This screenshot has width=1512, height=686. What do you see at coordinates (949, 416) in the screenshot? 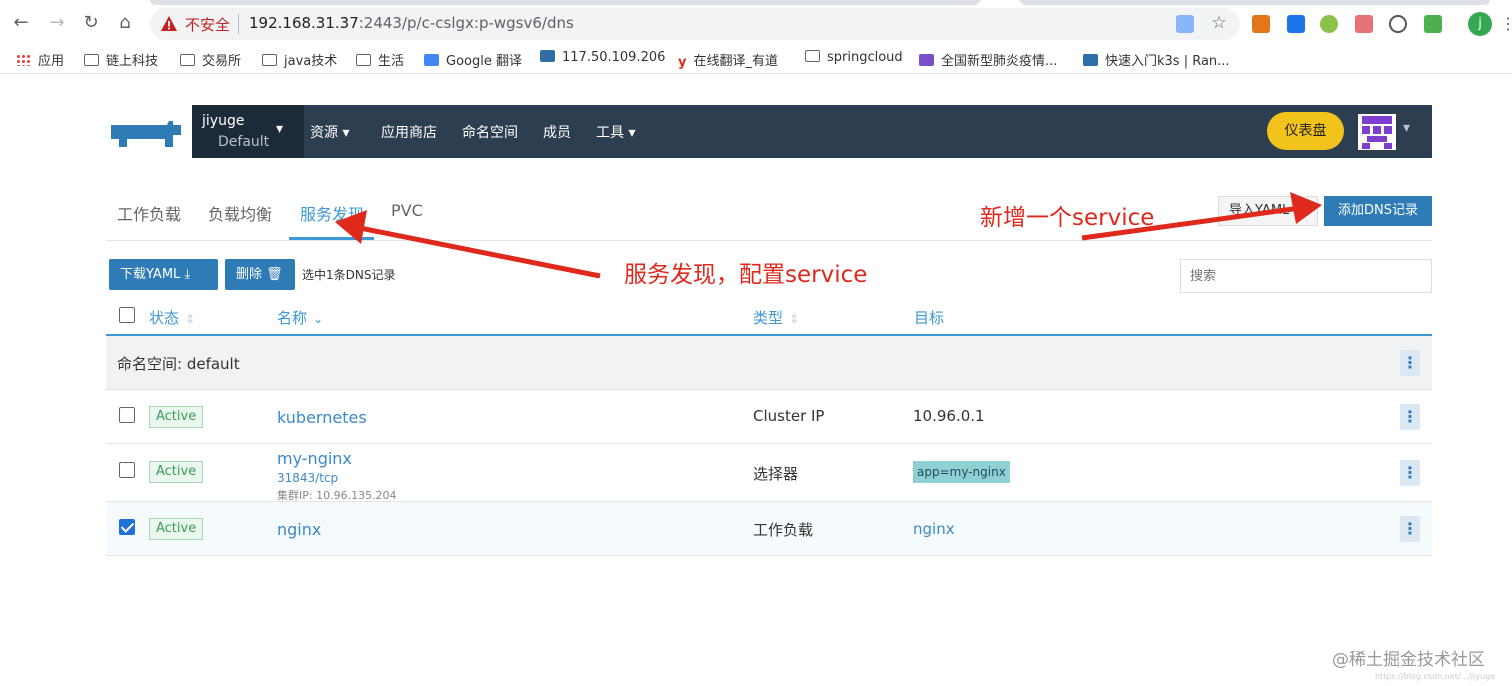
I see `service-target: 10.96.0.1` at bounding box center [949, 416].